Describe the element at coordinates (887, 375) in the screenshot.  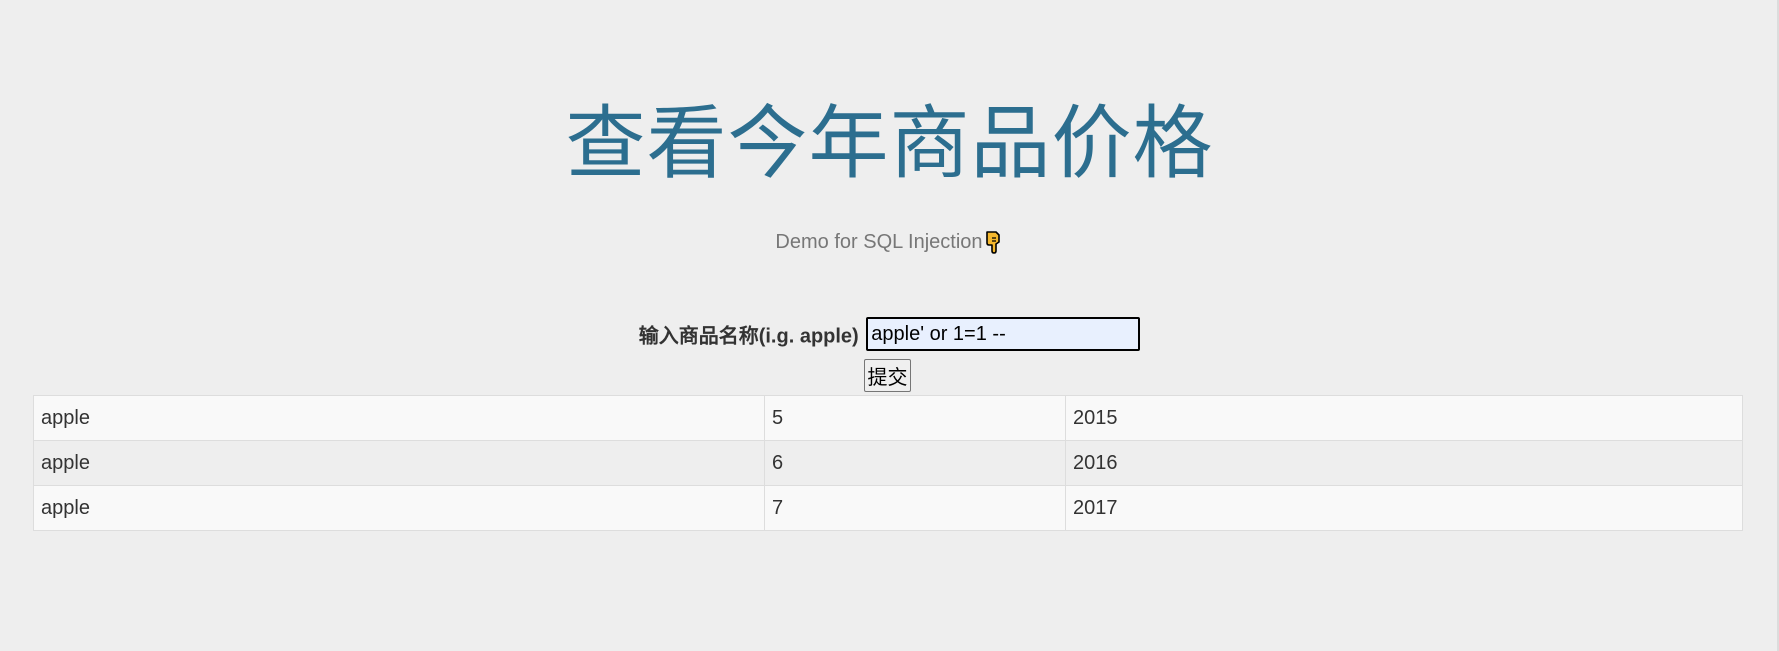
I see `submit-button: 提交` at that location.